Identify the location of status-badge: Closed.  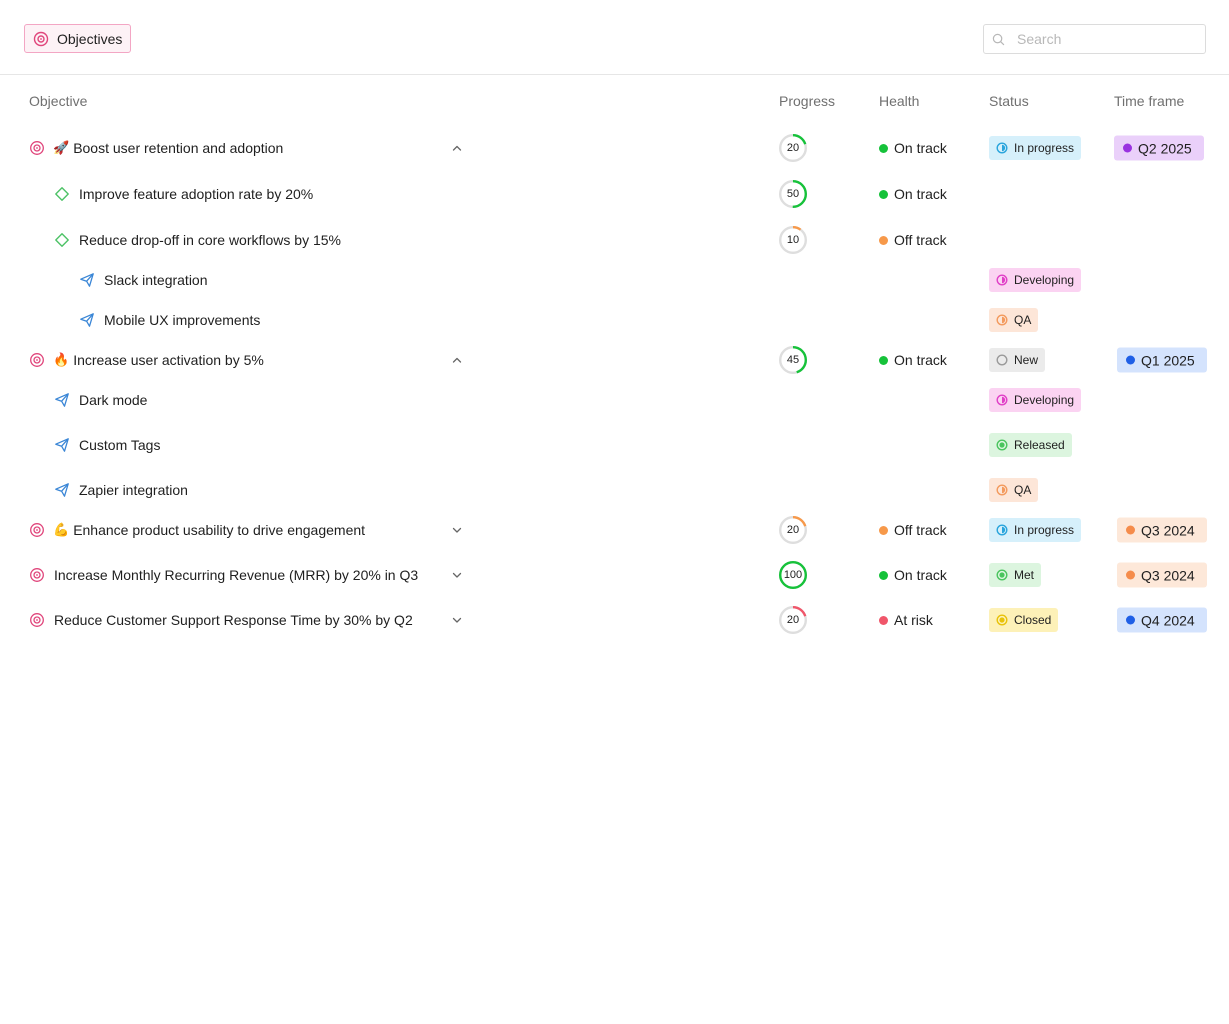
(1024, 620).